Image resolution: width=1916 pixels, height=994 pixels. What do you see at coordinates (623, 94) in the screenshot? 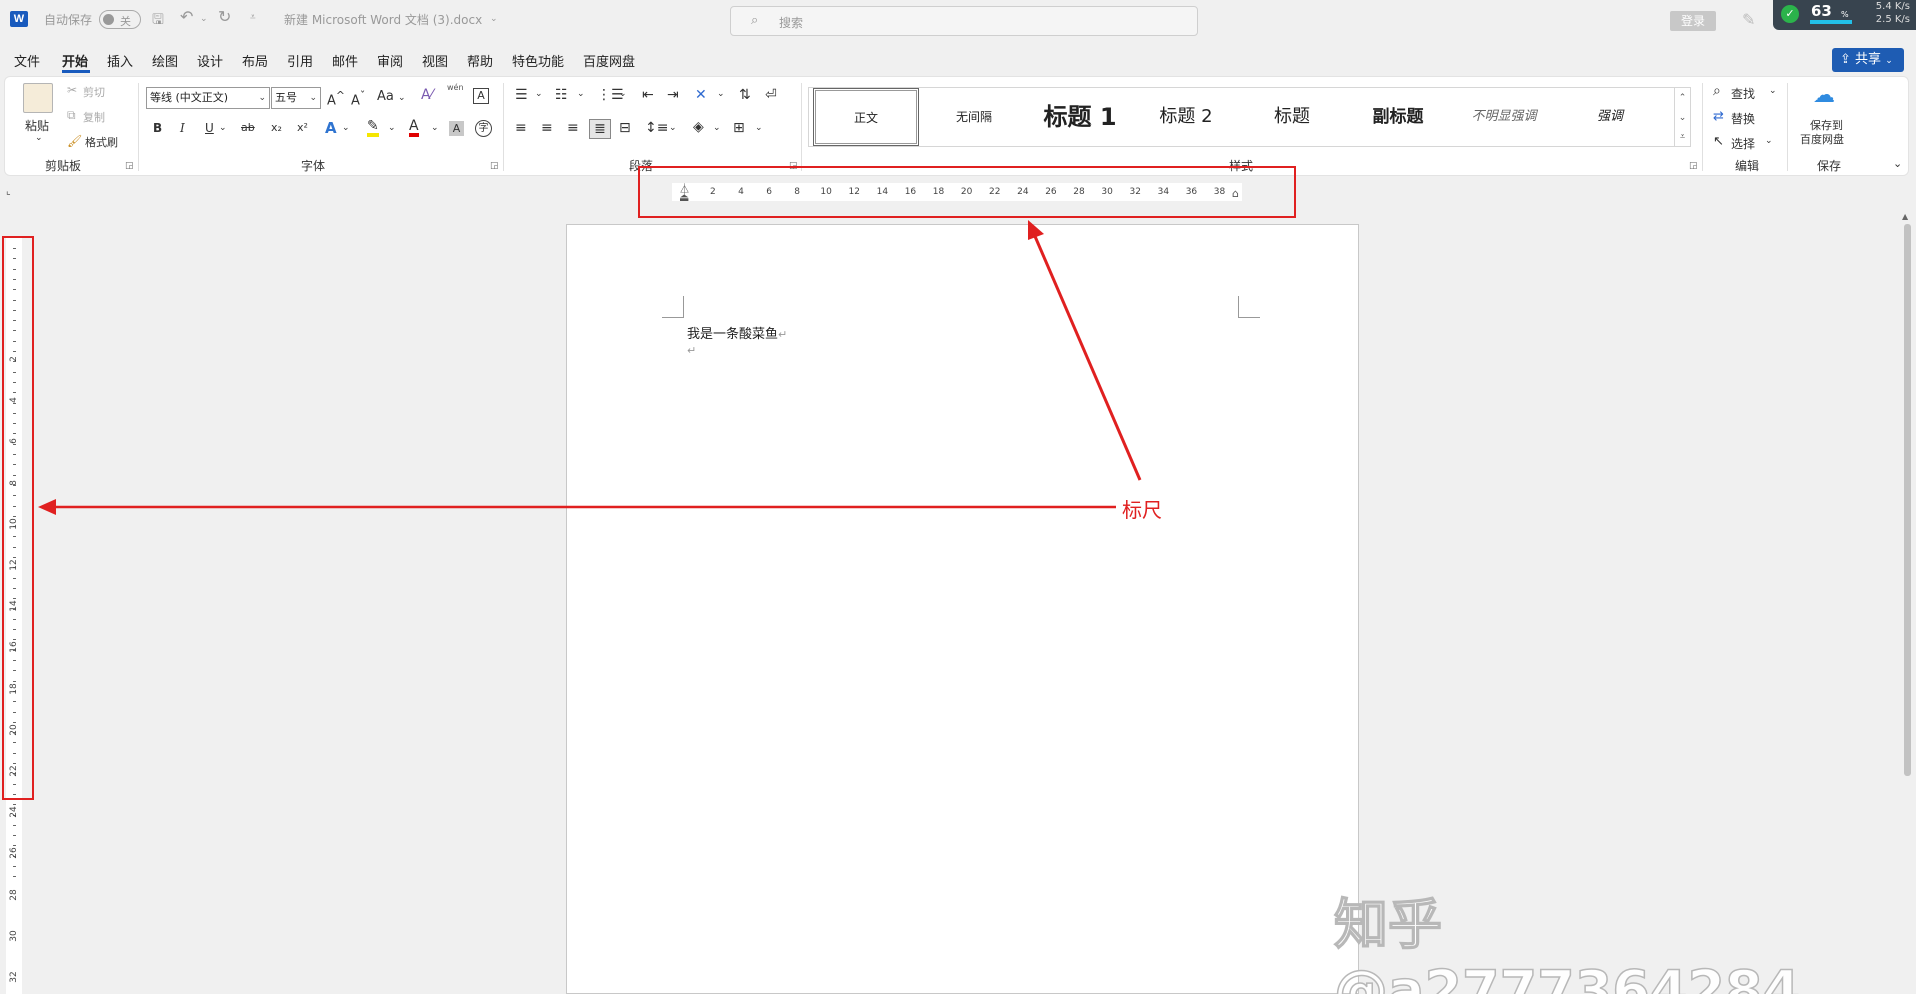
I see `multilevel-chevron-icon: ⌄` at bounding box center [623, 94].